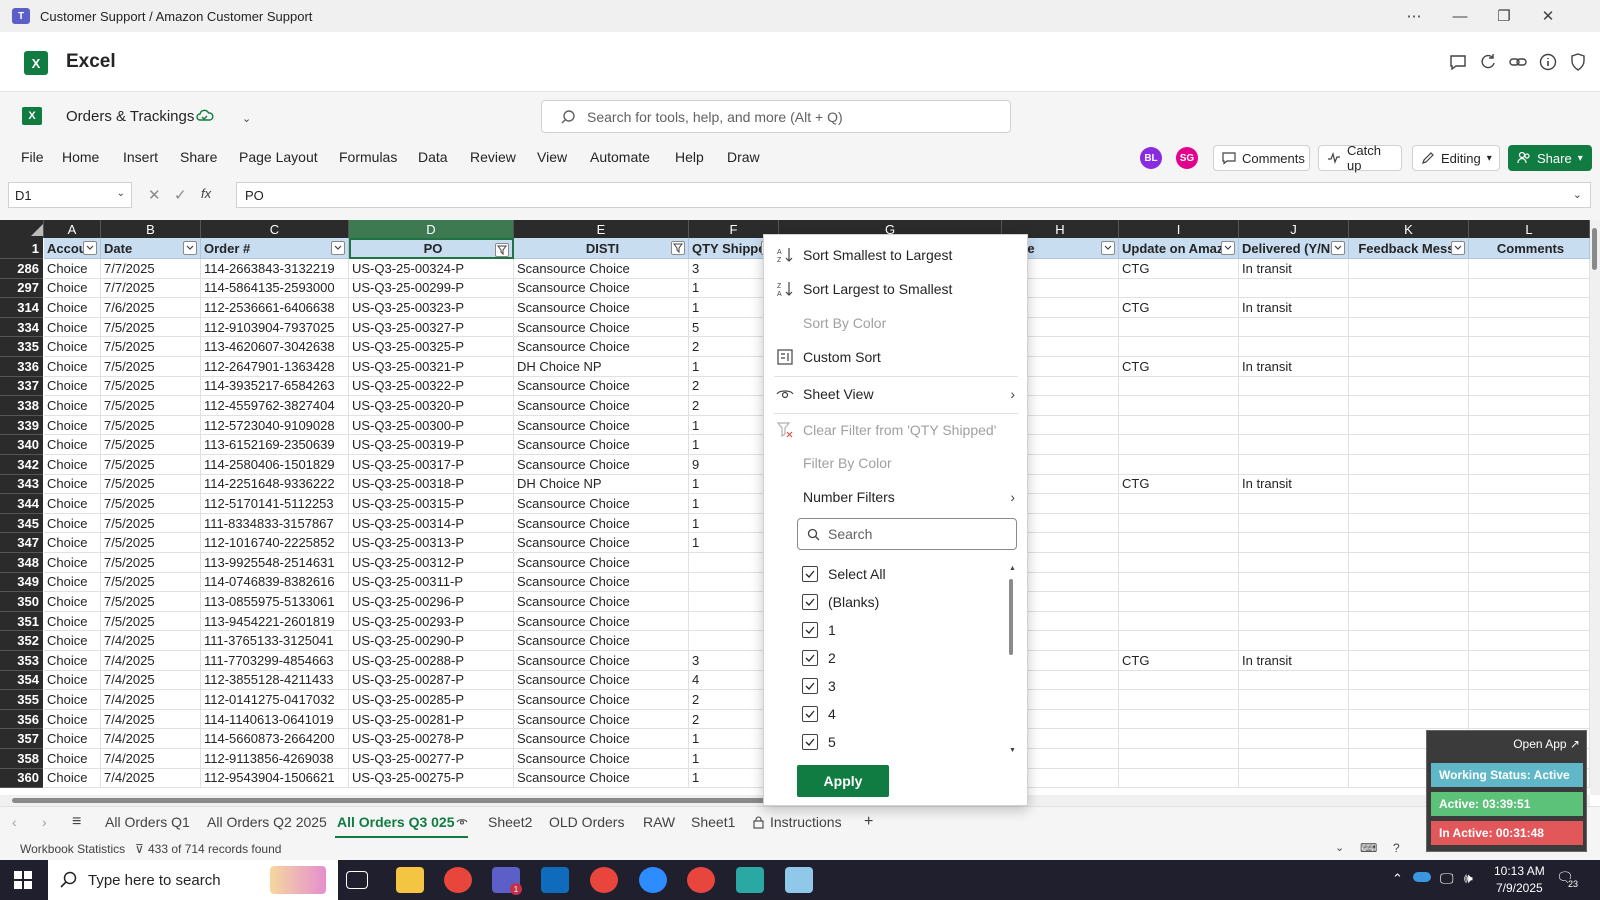 This screenshot has height=900, width=1600. Describe the element at coordinates (22, 229) in the screenshot. I see `select-all-corner-triangle` at that location.